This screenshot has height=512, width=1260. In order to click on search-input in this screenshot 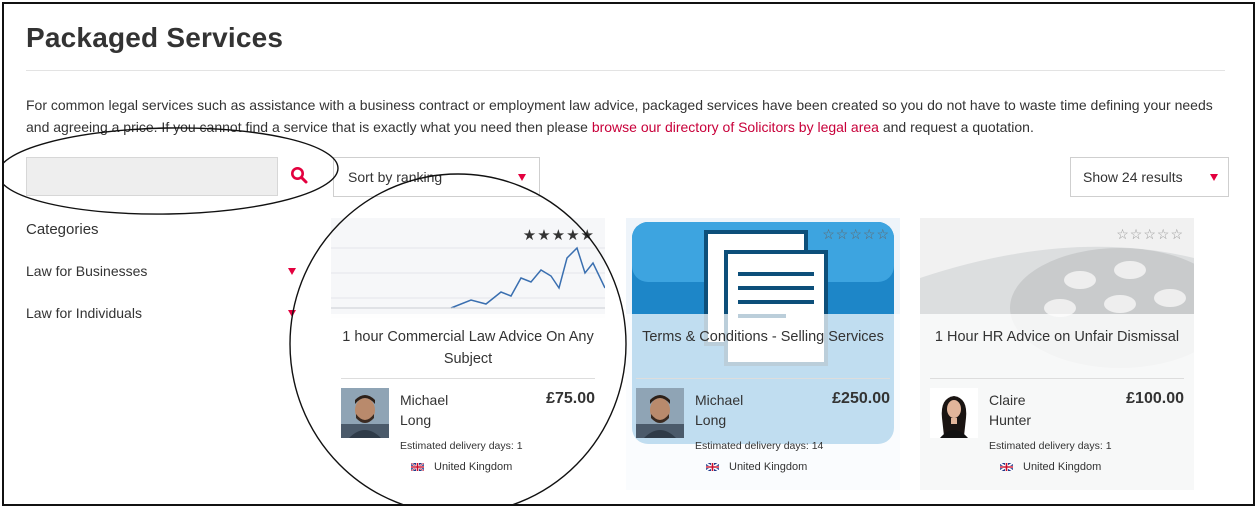, I will do `click(152, 176)`.